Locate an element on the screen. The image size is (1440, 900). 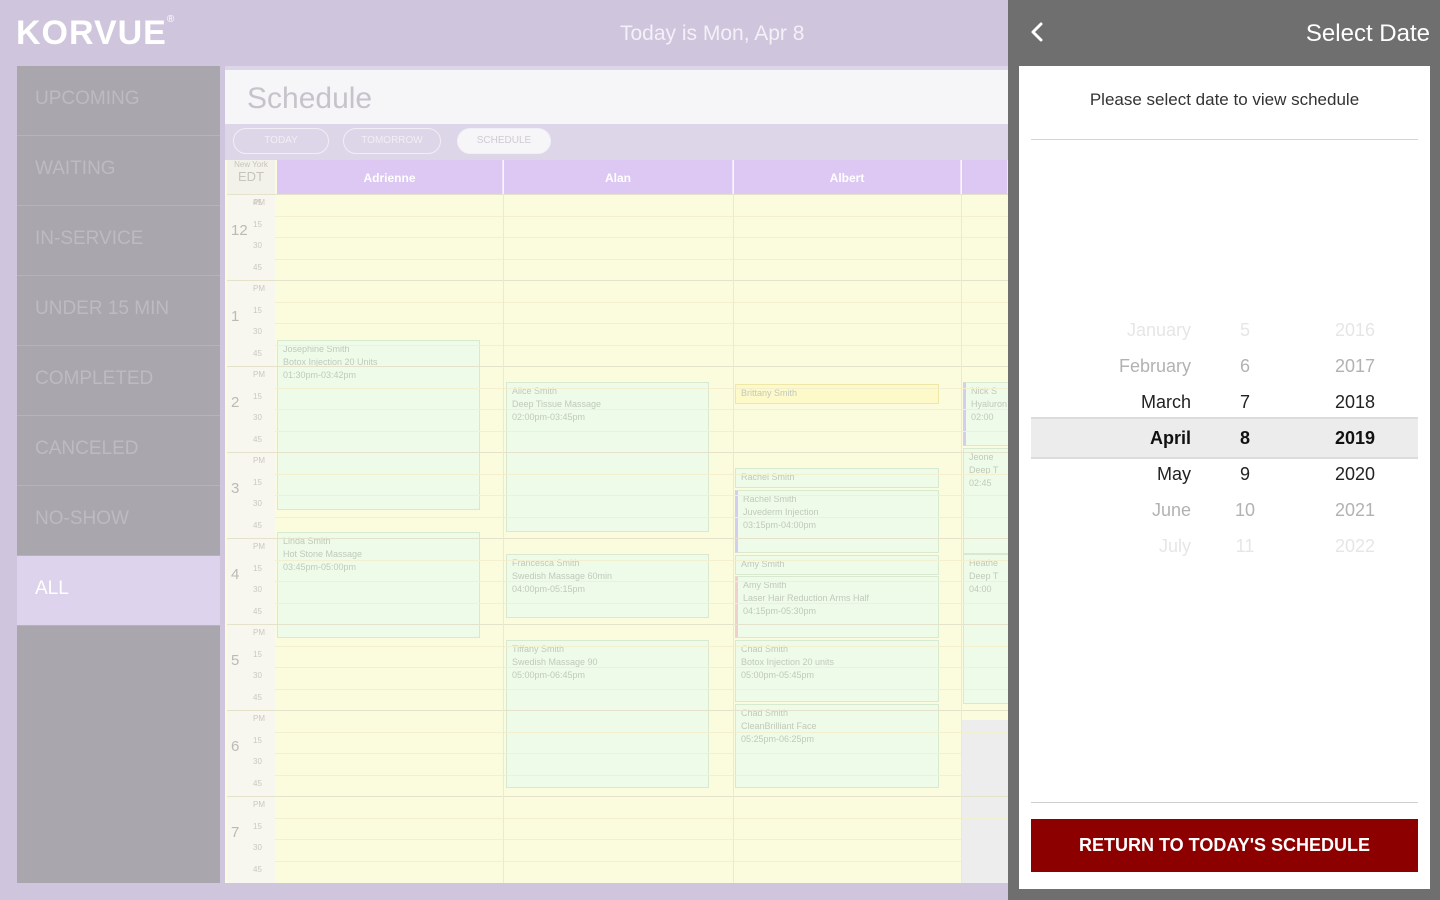
year-option: 2017 is located at coordinates (1334, 366).